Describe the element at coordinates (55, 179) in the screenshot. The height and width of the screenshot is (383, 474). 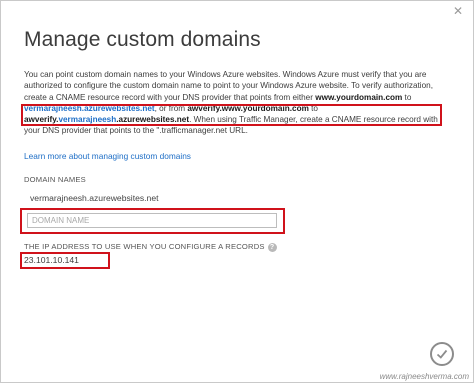
I see `domain-names-label: DOMAIN NAMES` at that location.